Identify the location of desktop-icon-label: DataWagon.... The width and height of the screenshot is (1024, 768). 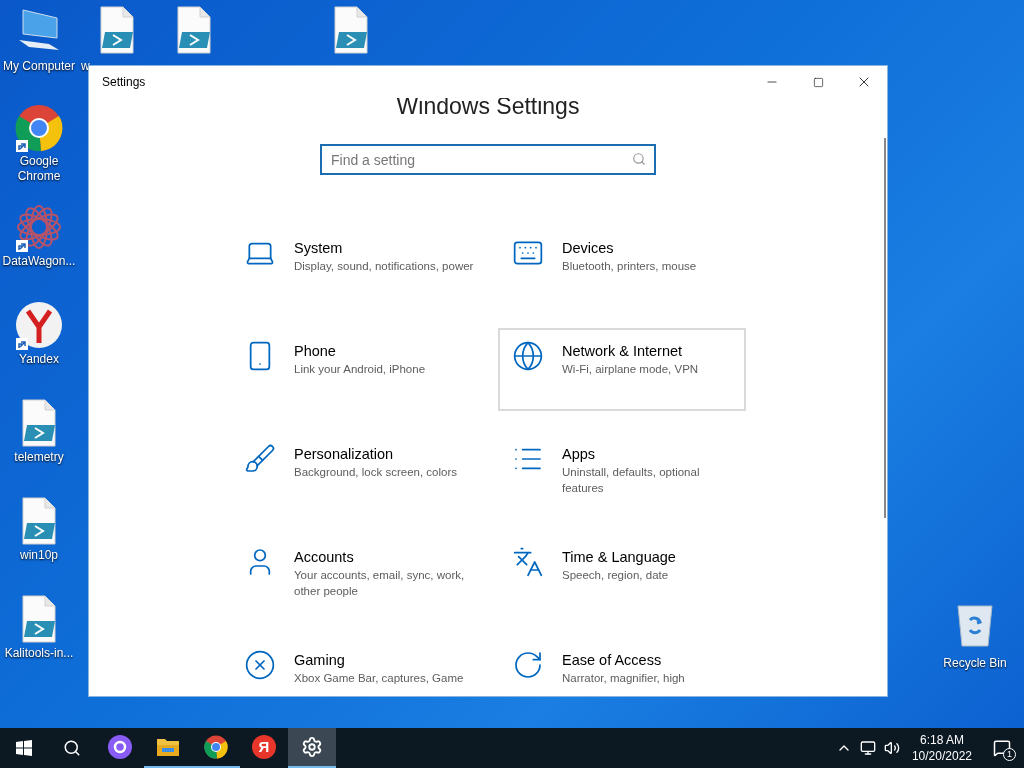
(39, 261).